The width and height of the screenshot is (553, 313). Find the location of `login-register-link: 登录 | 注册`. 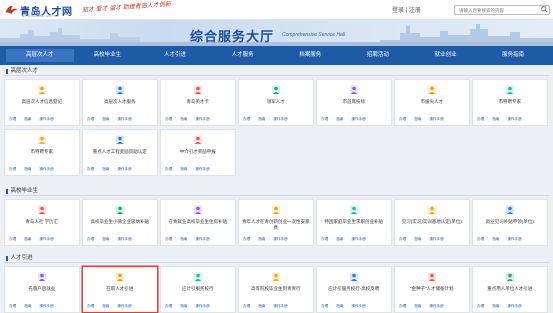

login-register-link: 登录 | 注册 is located at coordinates (406, 9).